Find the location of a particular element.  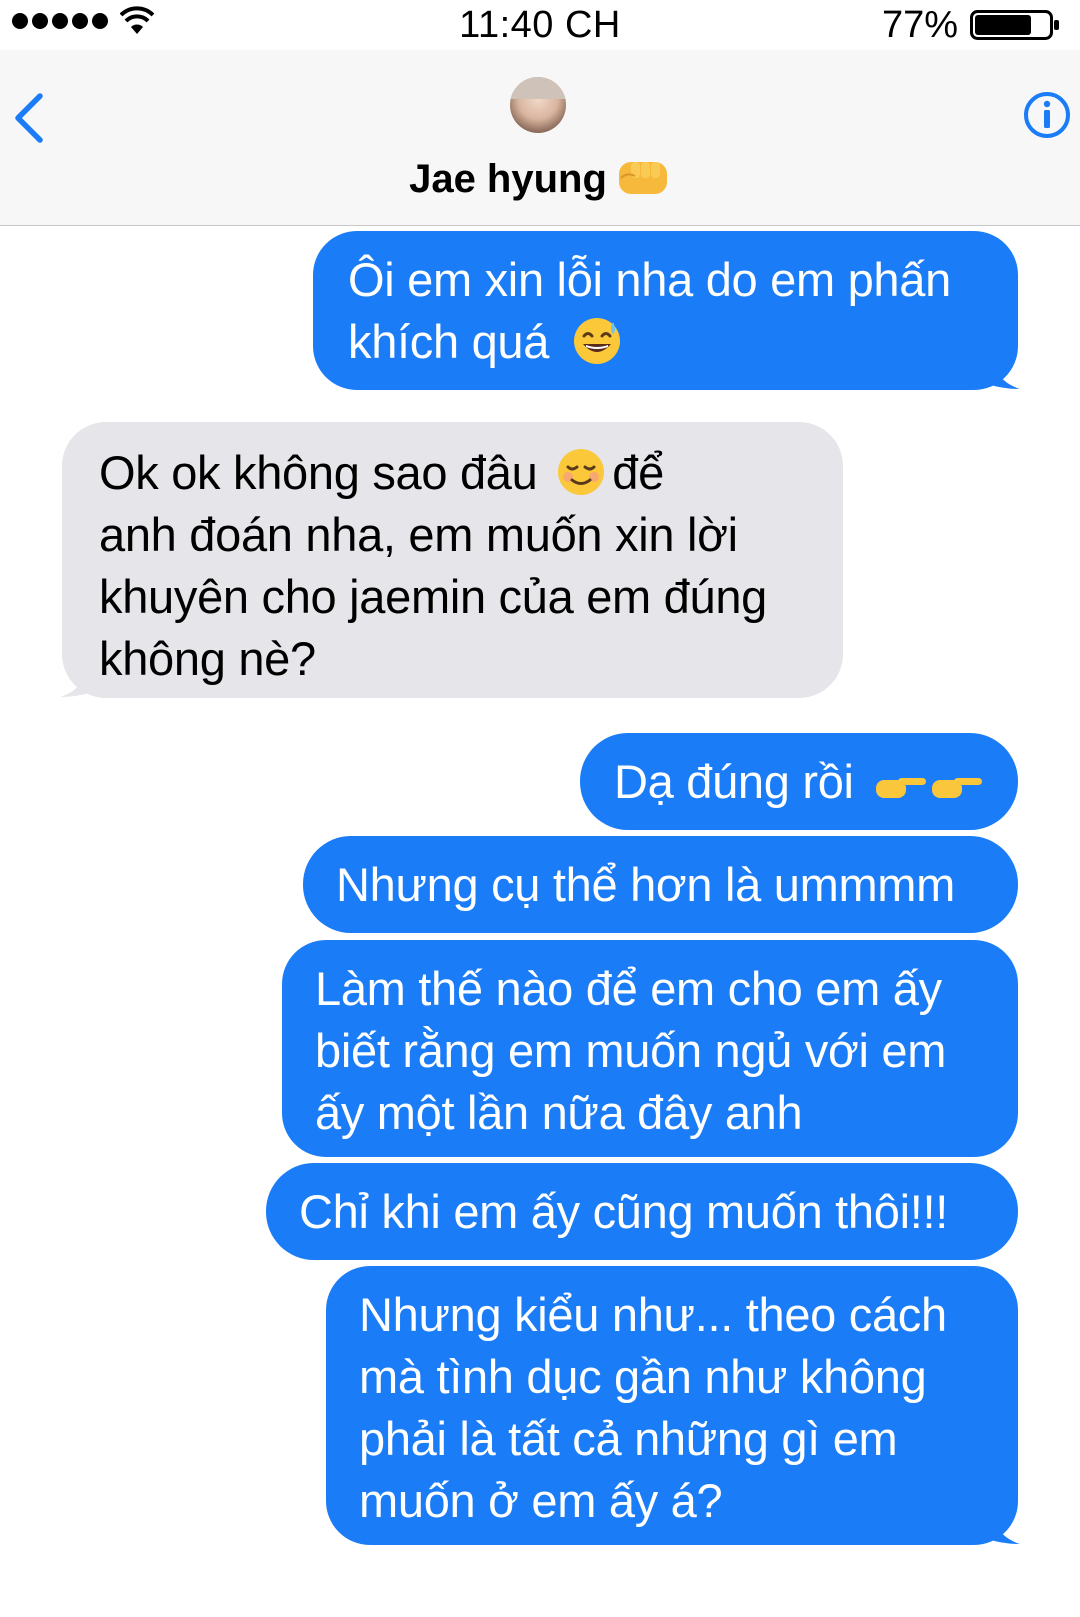

message-text-line: mà tình dục gần như không is located at coordinates (643, 1376).